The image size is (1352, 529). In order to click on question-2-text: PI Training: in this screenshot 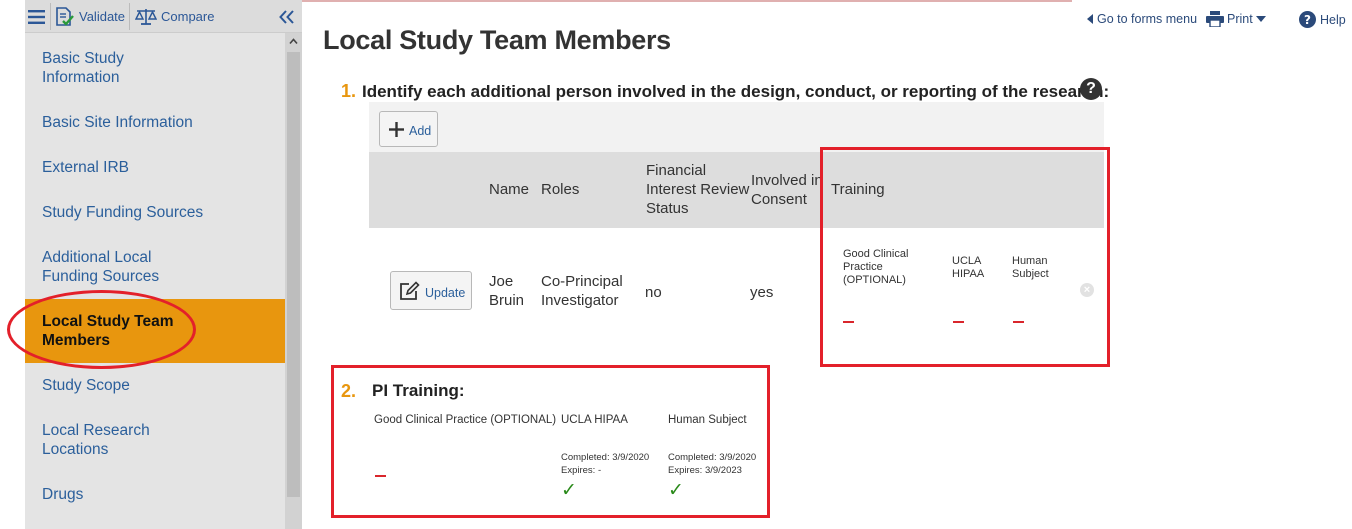, I will do `click(418, 390)`.